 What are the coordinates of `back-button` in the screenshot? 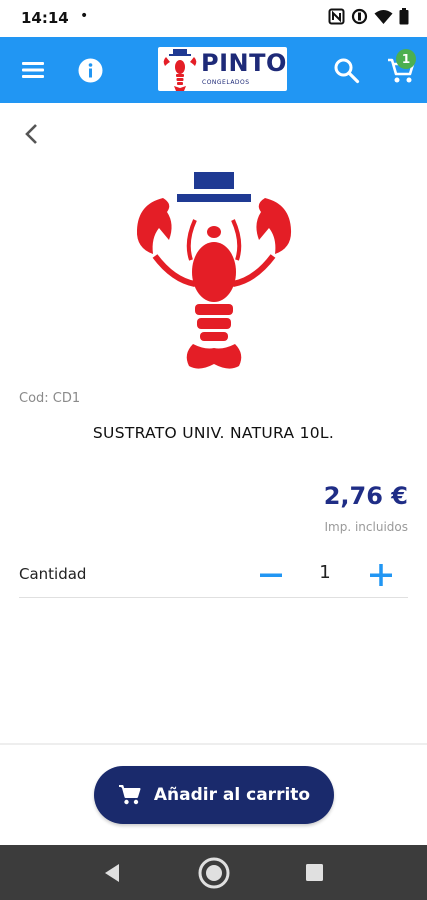 It's located at (32, 134).